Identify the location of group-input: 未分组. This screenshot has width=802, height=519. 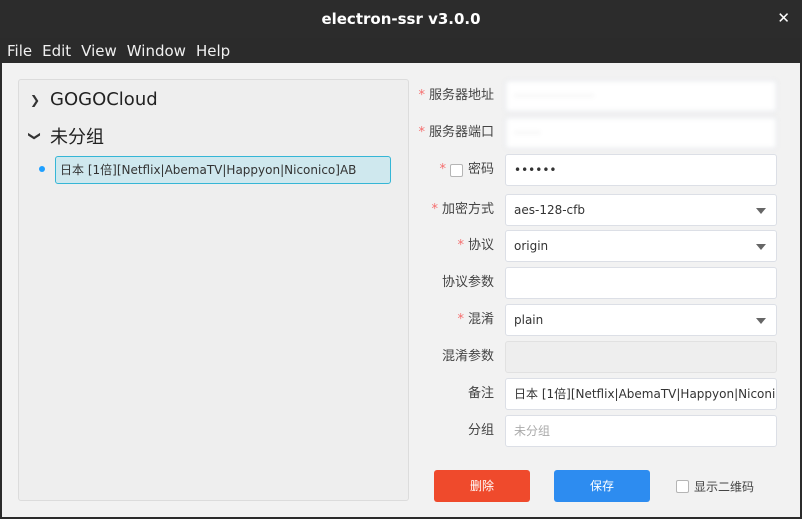
(641, 431).